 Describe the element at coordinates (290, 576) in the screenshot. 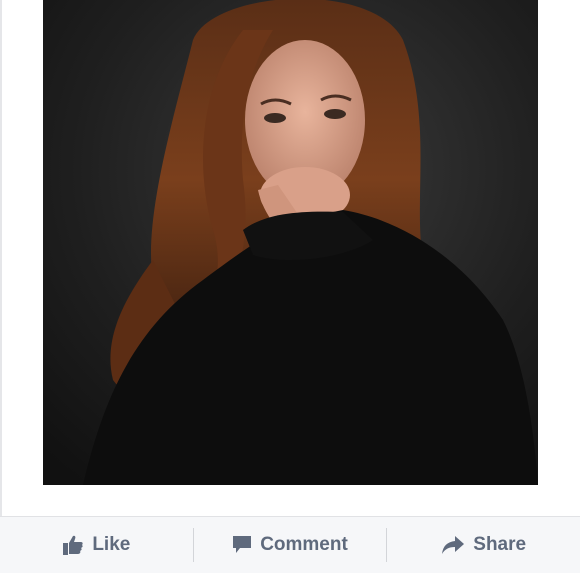

I see `post-footer-strip` at that location.